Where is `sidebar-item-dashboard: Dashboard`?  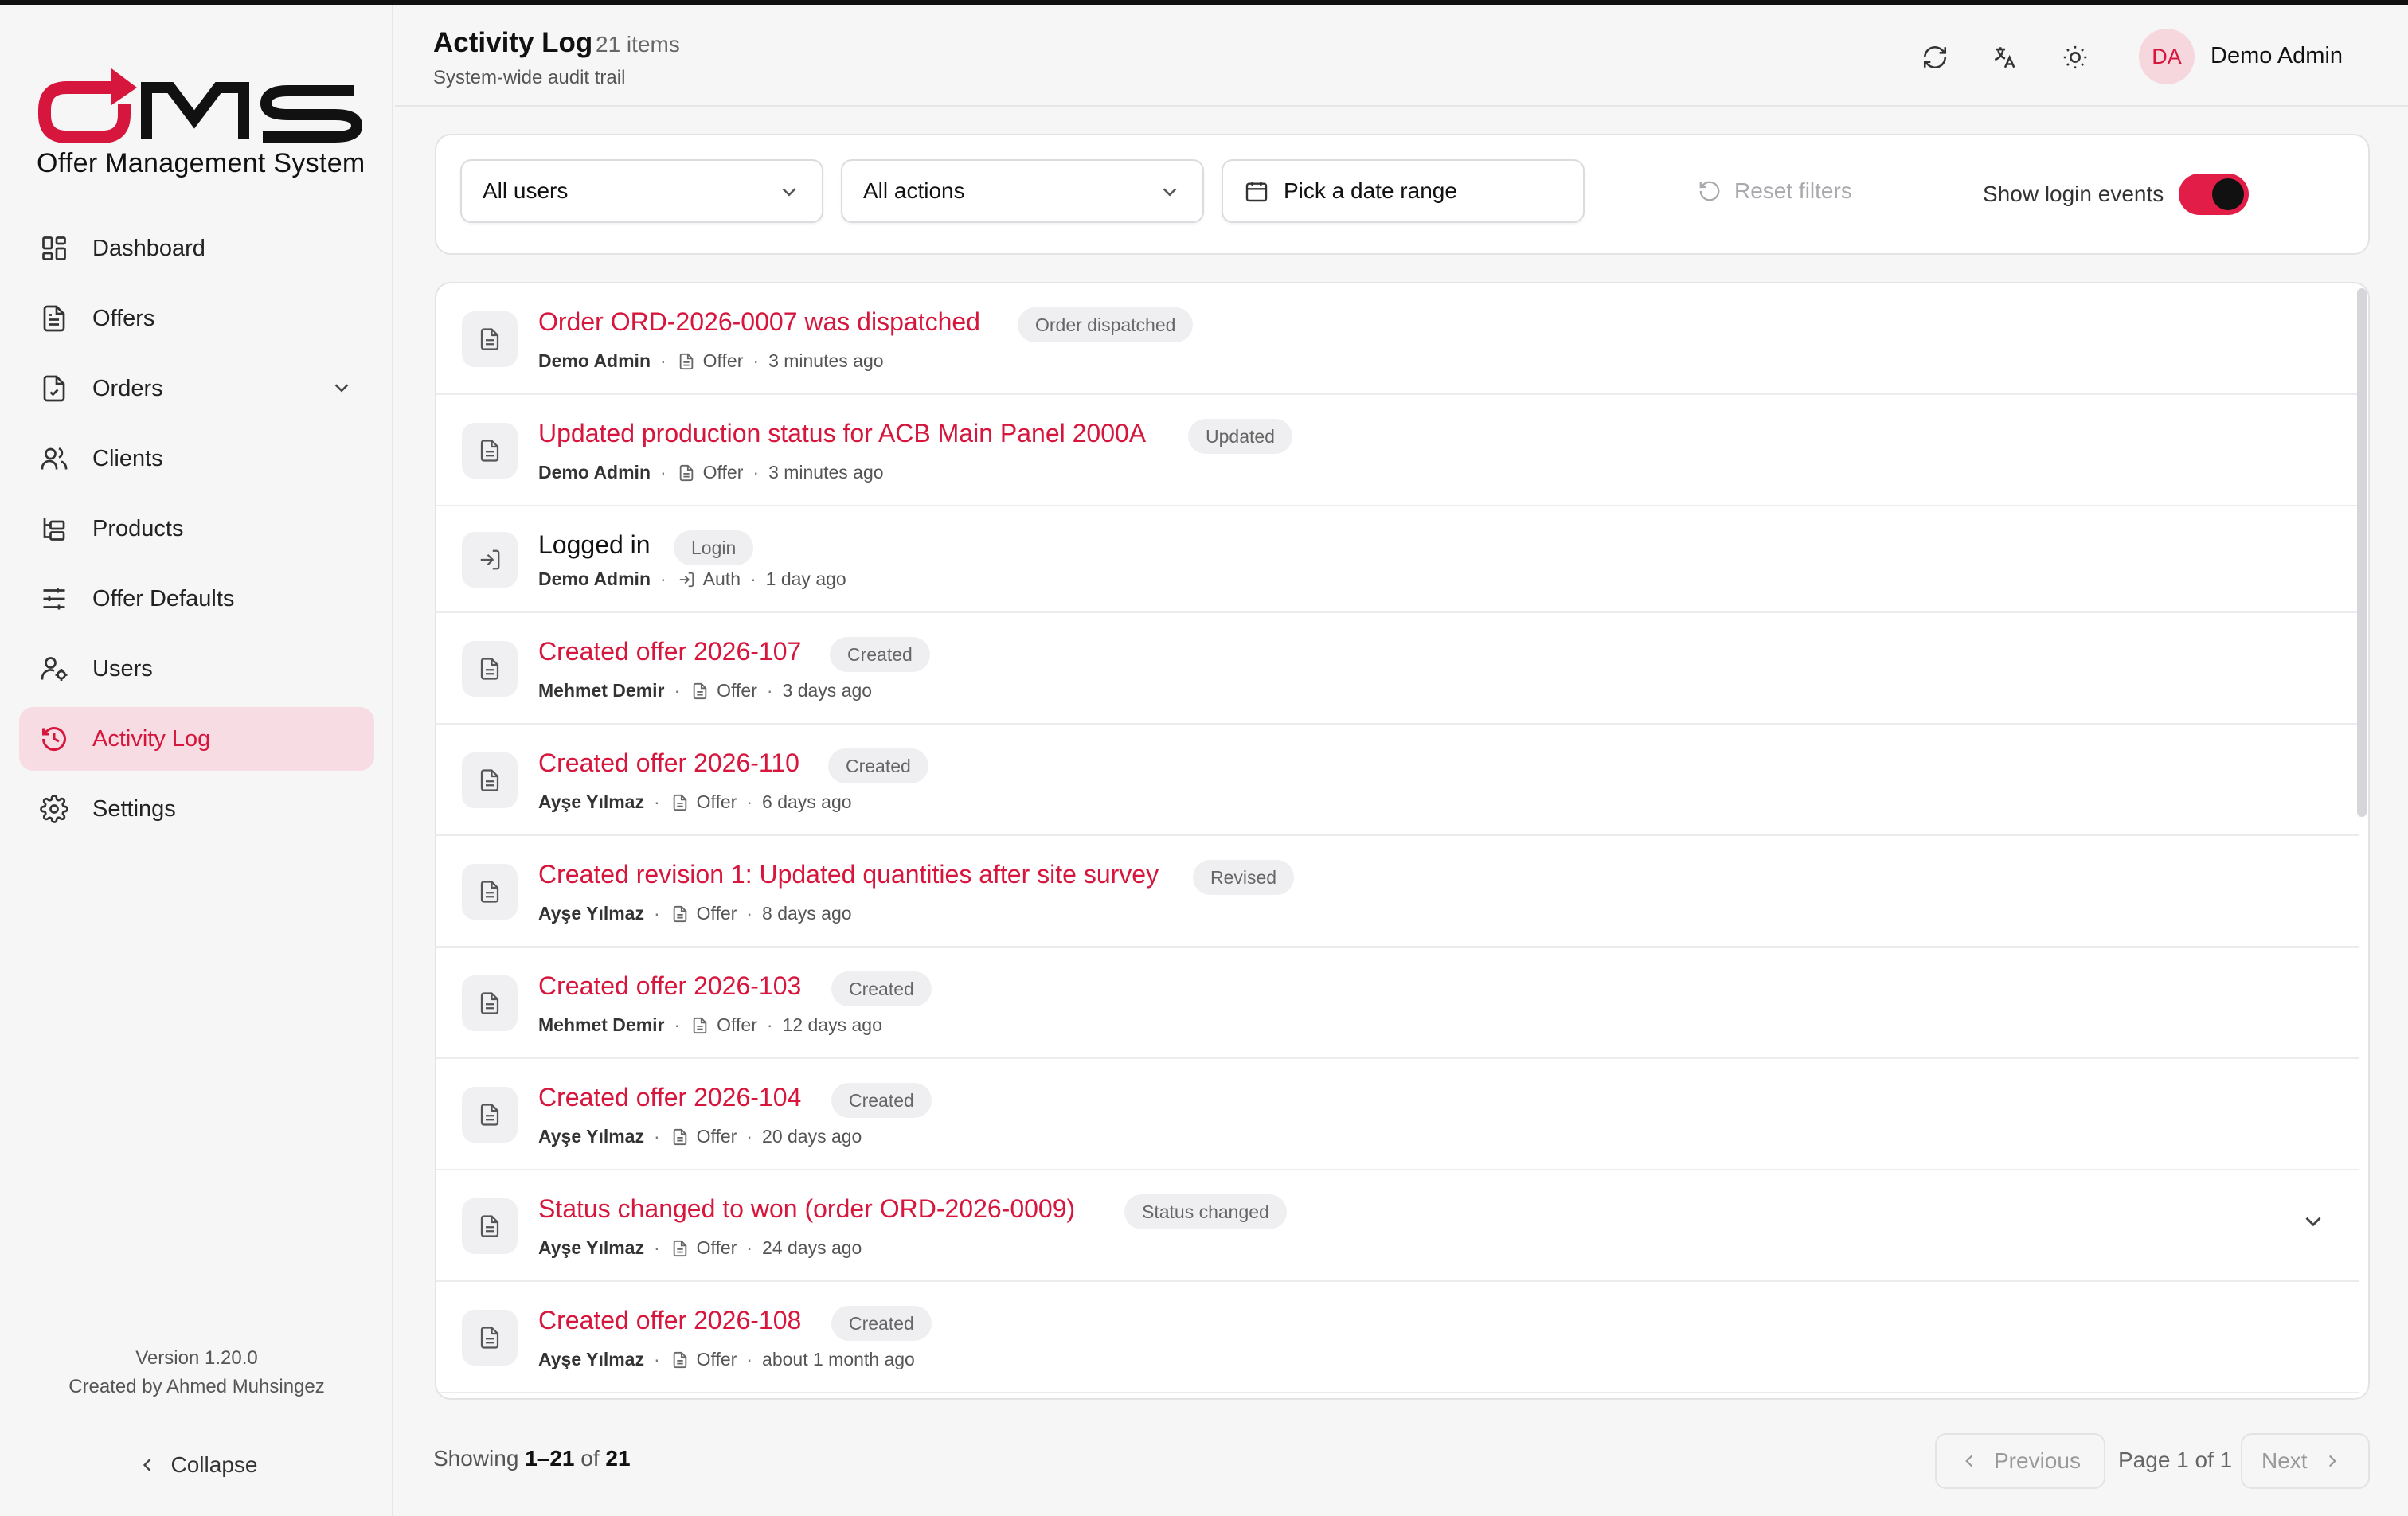
sidebar-item-dashboard: Dashboard is located at coordinates (196, 248).